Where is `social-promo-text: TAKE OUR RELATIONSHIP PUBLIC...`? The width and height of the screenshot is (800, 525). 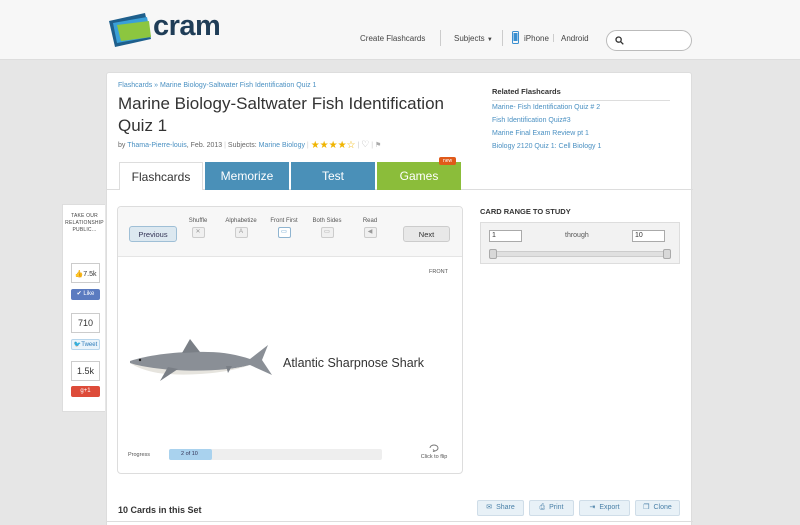 social-promo-text: TAKE OUR RELATIONSHIP PUBLIC... is located at coordinates (84, 223).